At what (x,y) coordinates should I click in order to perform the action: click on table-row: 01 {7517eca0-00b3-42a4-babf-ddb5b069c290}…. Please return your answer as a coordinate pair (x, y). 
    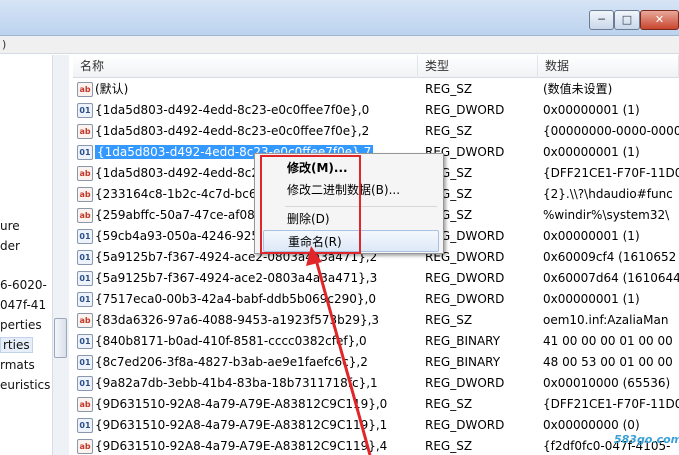
    Looking at the image, I should click on (376, 299).